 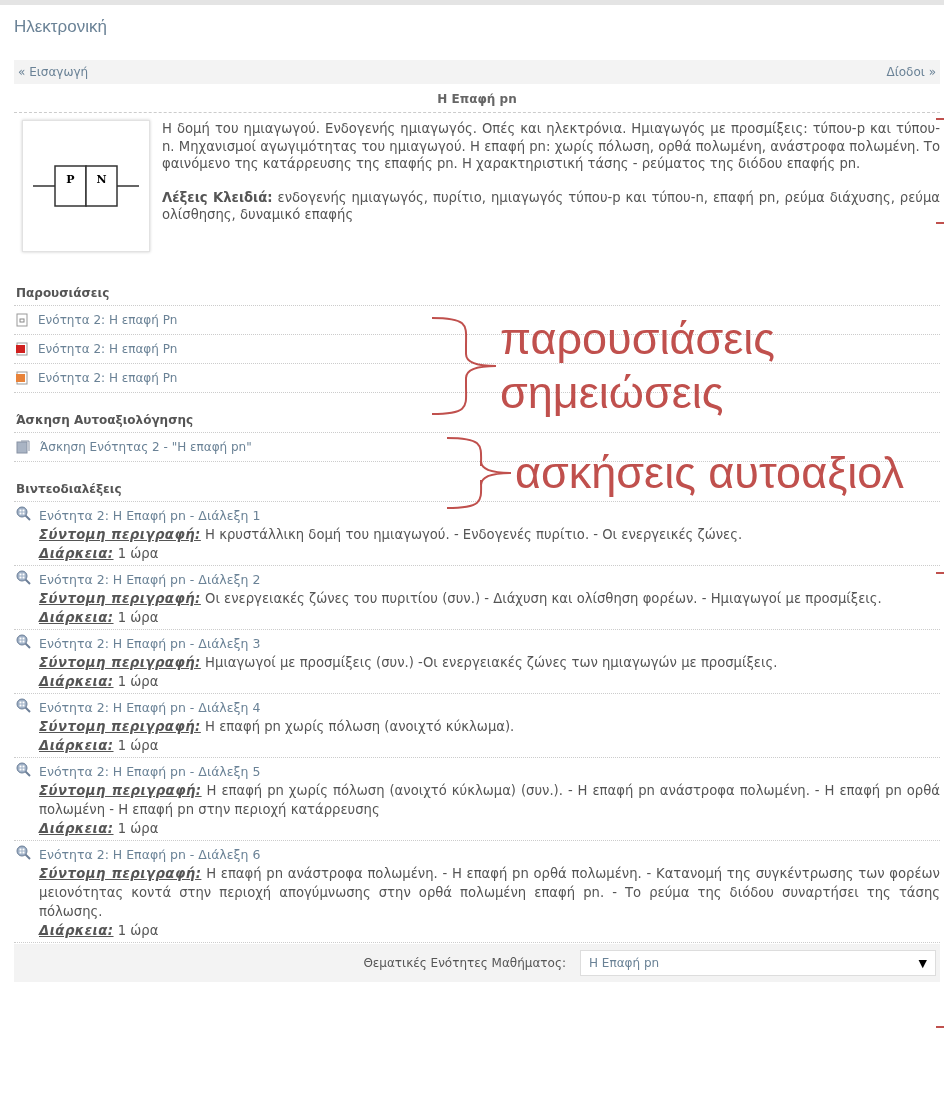 What do you see at coordinates (53, 72) in the screenshot?
I see `previous-link: « Εισαγωγή` at bounding box center [53, 72].